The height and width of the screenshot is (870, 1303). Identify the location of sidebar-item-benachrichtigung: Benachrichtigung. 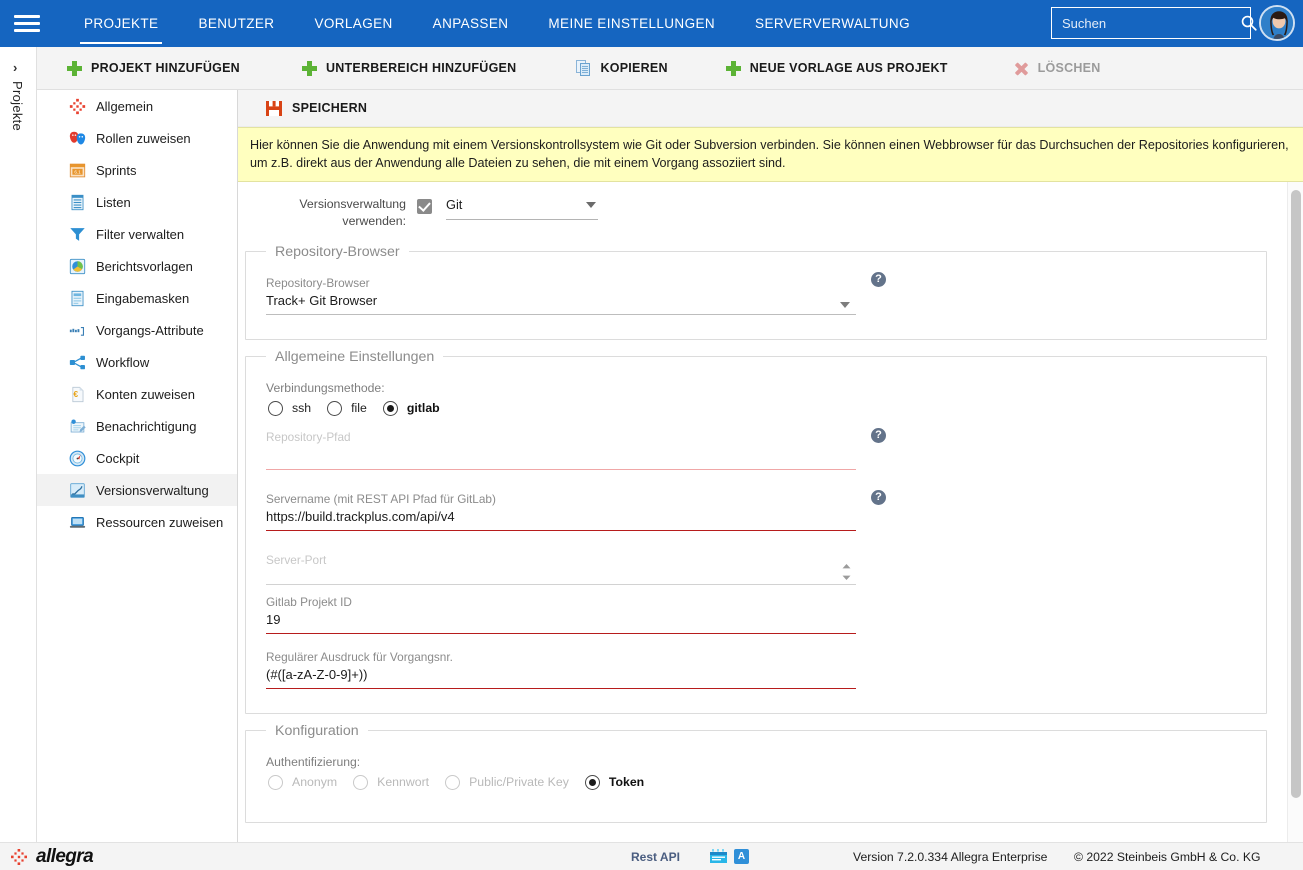
(137, 426).